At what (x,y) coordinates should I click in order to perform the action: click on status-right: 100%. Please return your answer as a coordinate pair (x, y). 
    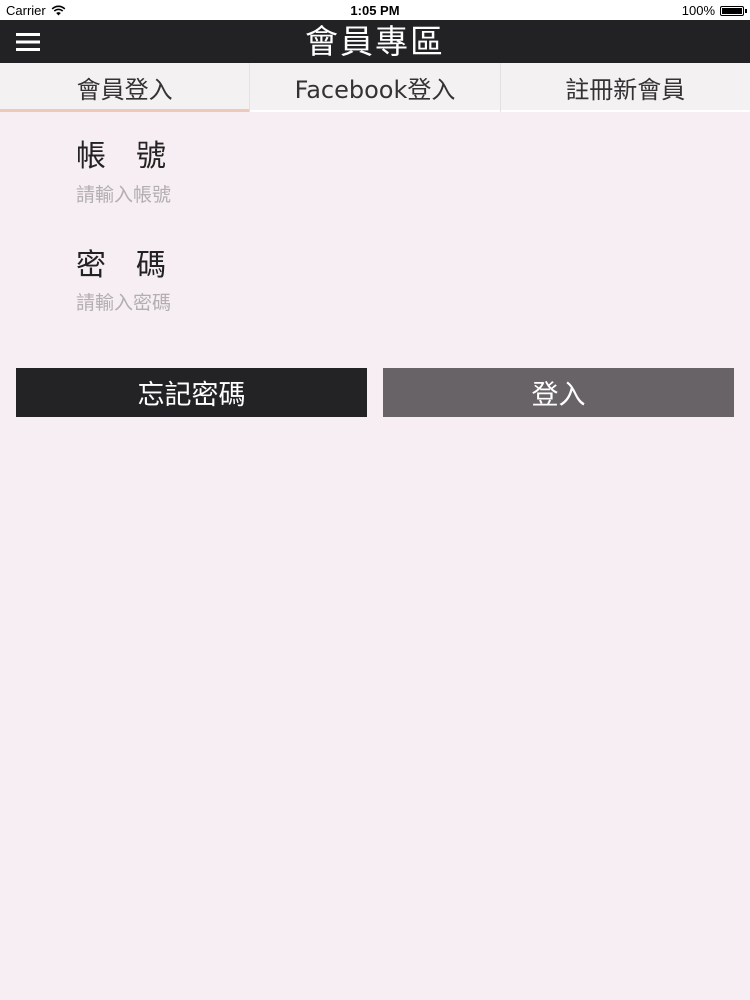
    Looking at the image, I should click on (714, 10).